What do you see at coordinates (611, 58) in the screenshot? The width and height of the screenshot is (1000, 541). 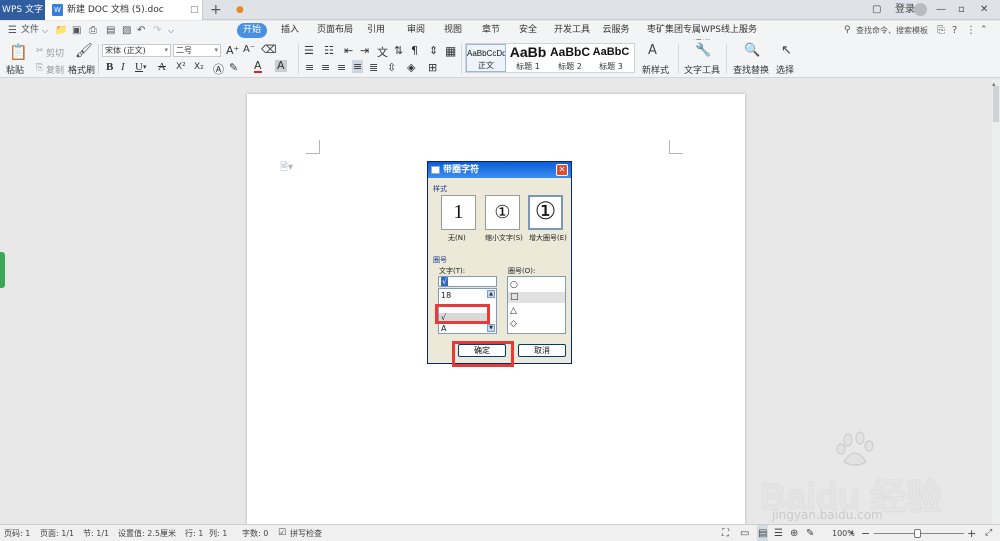 I see `style-heading-3: AaBbC 标题 3` at bounding box center [611, 58].